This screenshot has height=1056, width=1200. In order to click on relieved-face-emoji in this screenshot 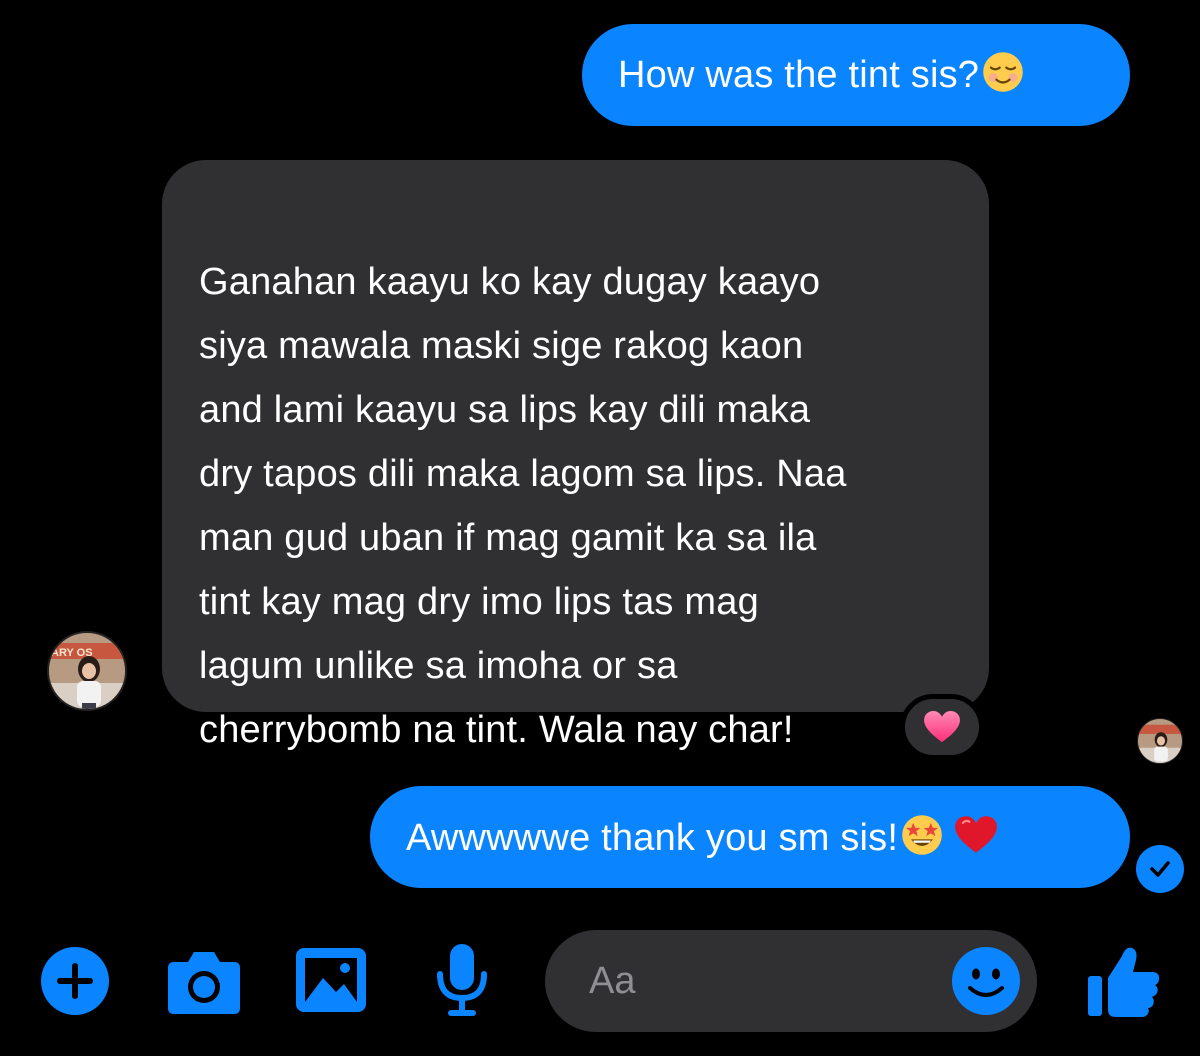, I will do `click(1003, 72)`.